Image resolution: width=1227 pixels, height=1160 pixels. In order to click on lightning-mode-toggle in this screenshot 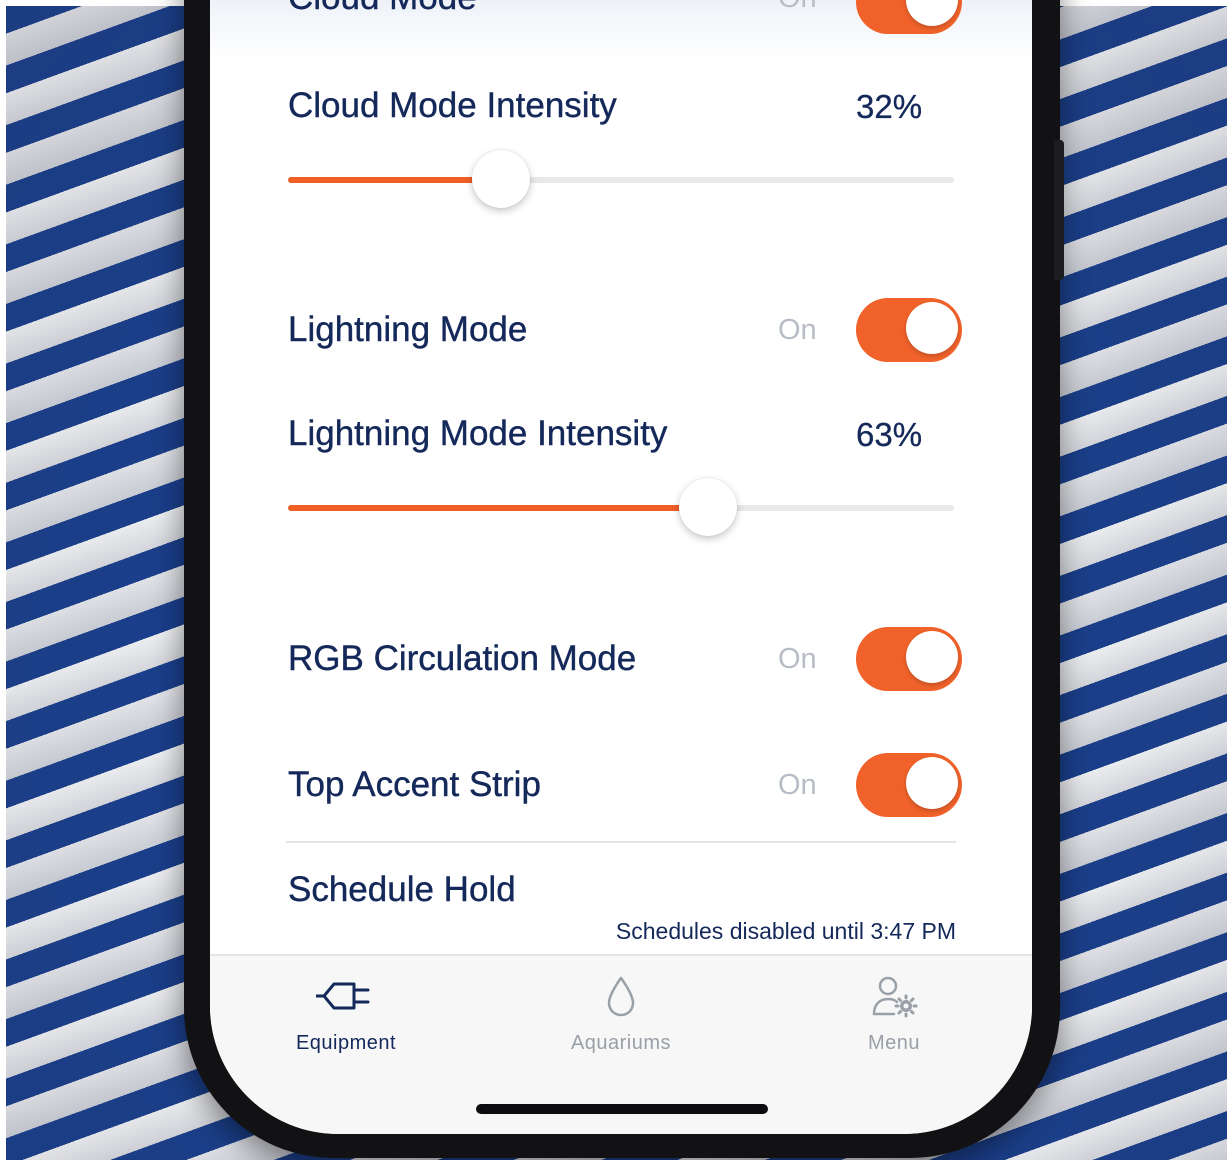, I will do `click(909, 330)`.